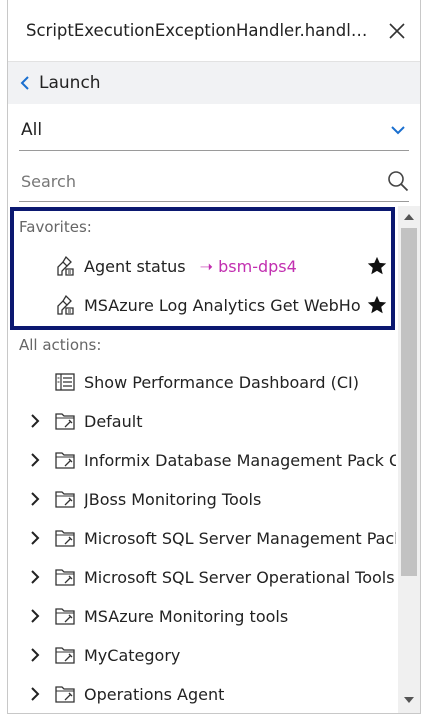  What do you see at coordinates (214, 83) in the screenshot?
I see `back-nav-launch: Launch` at bounding box center [214, 83].